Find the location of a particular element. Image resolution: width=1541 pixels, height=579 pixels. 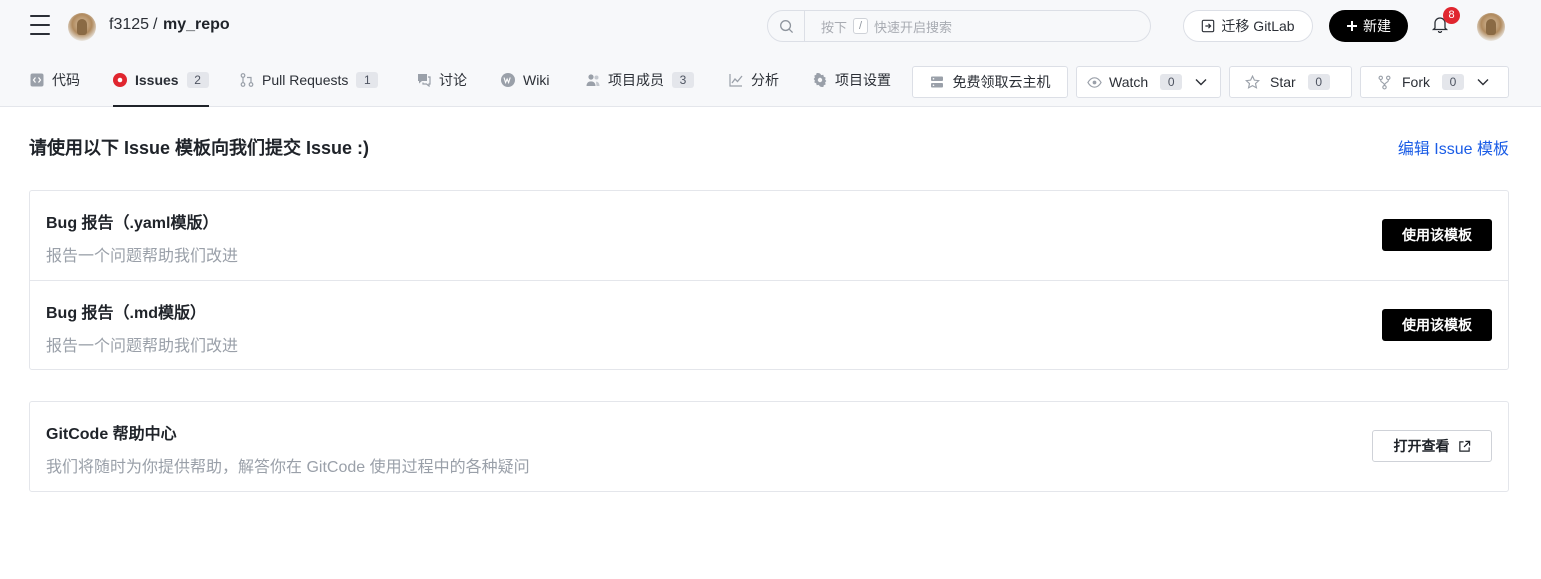

tab-analytics-label: 分析 is located at coordinates (765, 79).